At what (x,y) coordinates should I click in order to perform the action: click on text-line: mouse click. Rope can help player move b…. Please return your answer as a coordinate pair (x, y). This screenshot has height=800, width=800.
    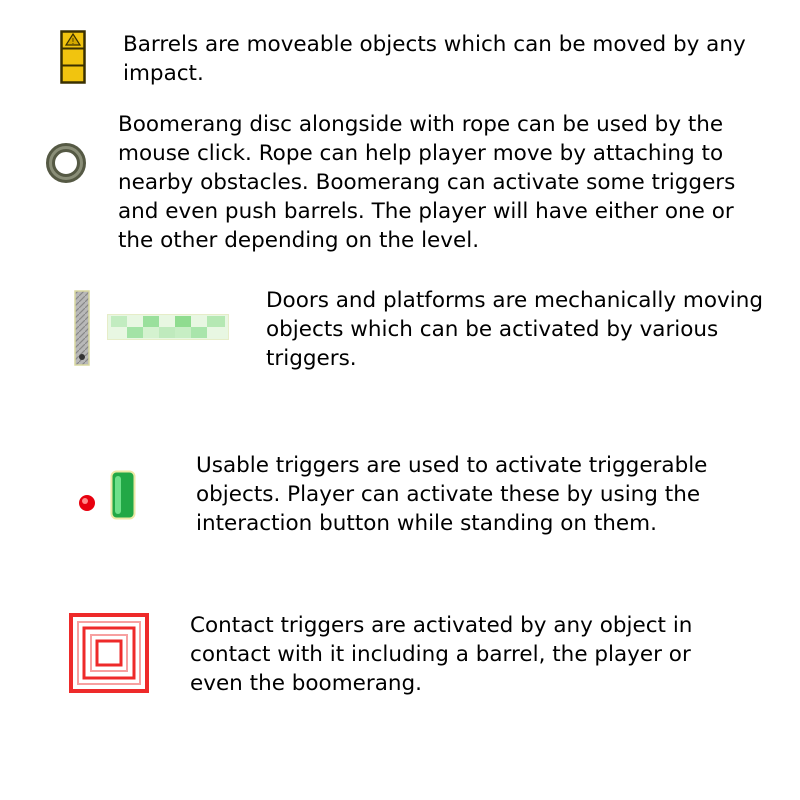
    Looking at the image, I should click on (421, 153).